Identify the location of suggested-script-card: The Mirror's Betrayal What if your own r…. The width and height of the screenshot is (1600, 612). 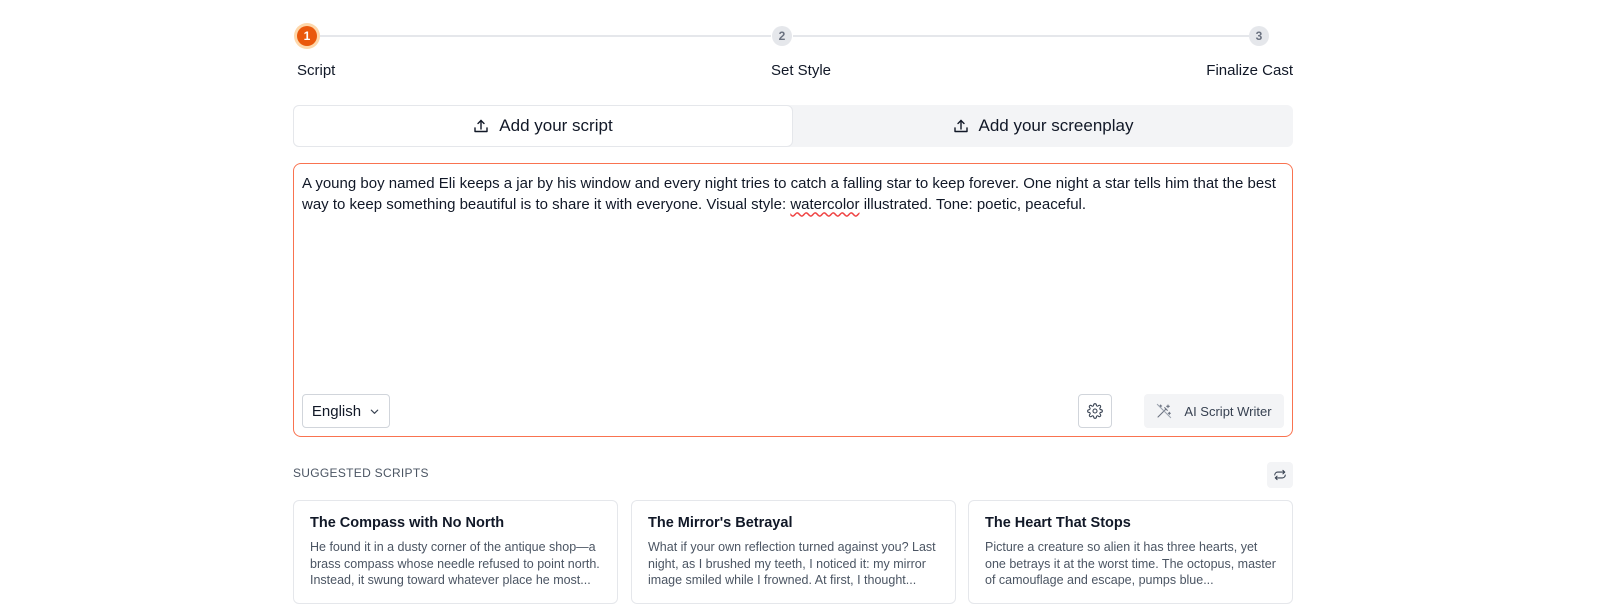
(793, 552).